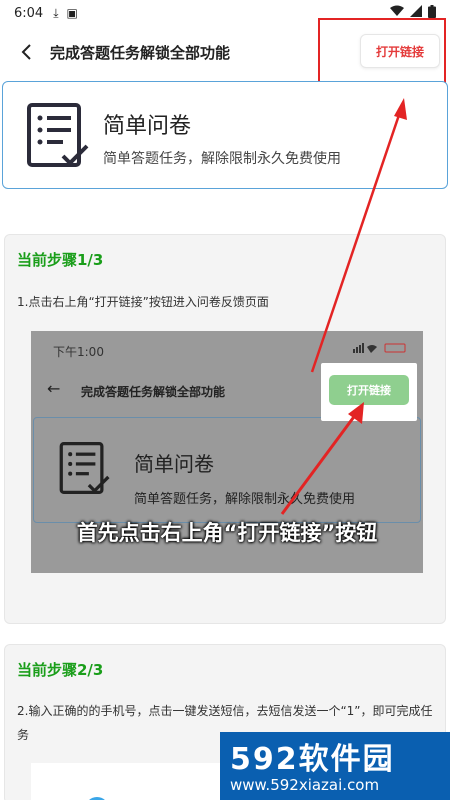  I want to click on shot-survey-icon, so click(84, 468).